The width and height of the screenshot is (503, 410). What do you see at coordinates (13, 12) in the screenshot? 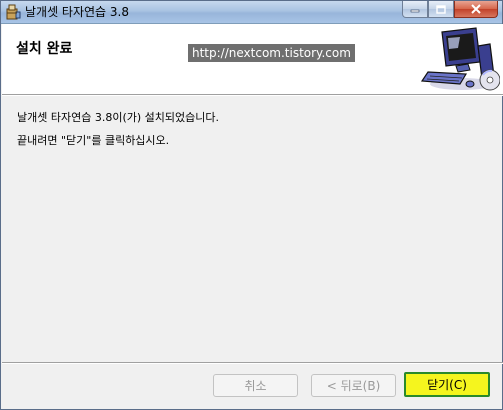
I see `installer-package-icon` at bounding box center [13, 12].